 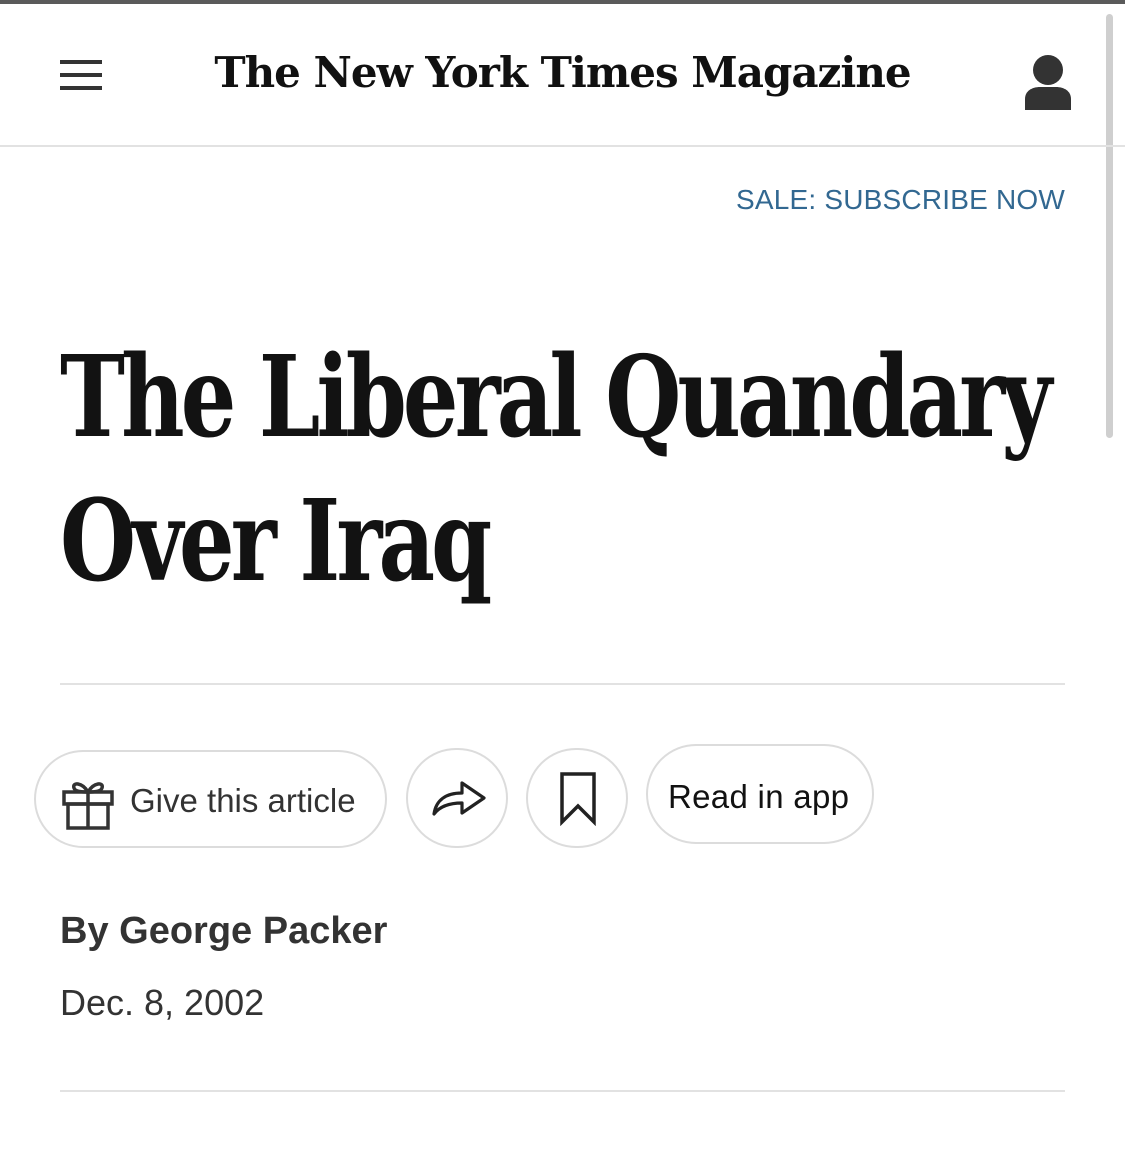 I want to click on byline: By George Packer, so click(x=223, y=931).